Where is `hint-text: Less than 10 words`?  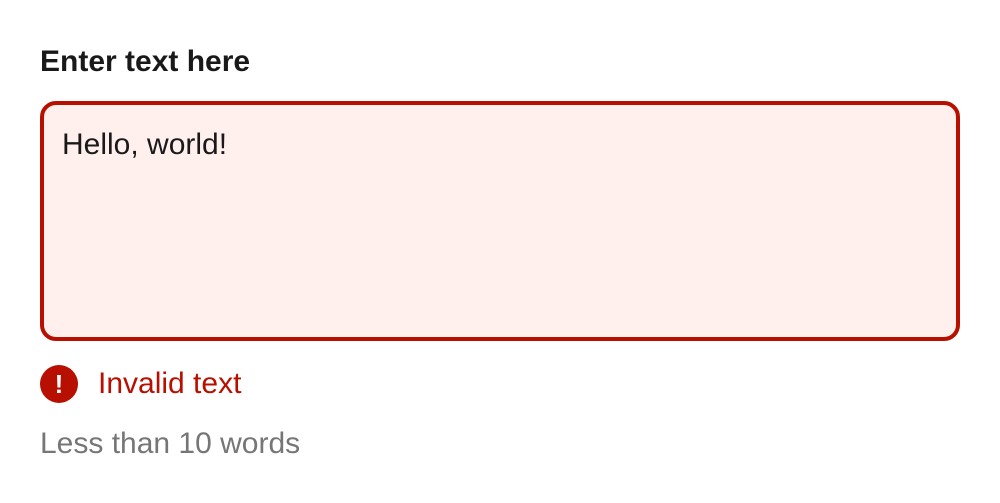 hint-text: Less than 10 words is located at coordinates (170, 443).